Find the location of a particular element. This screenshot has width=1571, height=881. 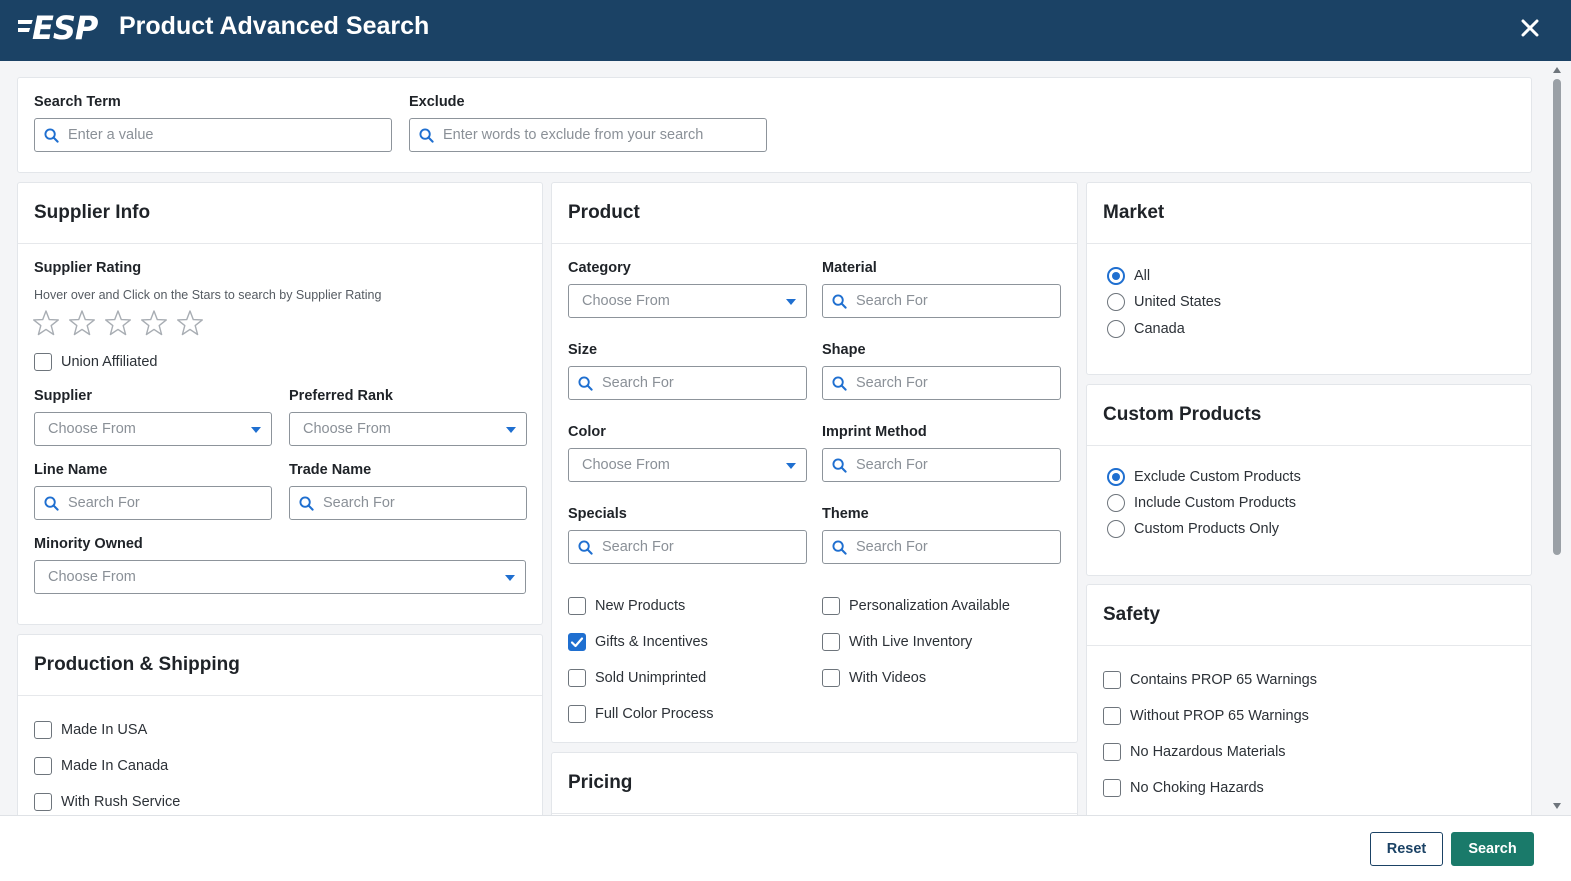

scroll-down-arrow-icon is located at coordinates (1557, 806).